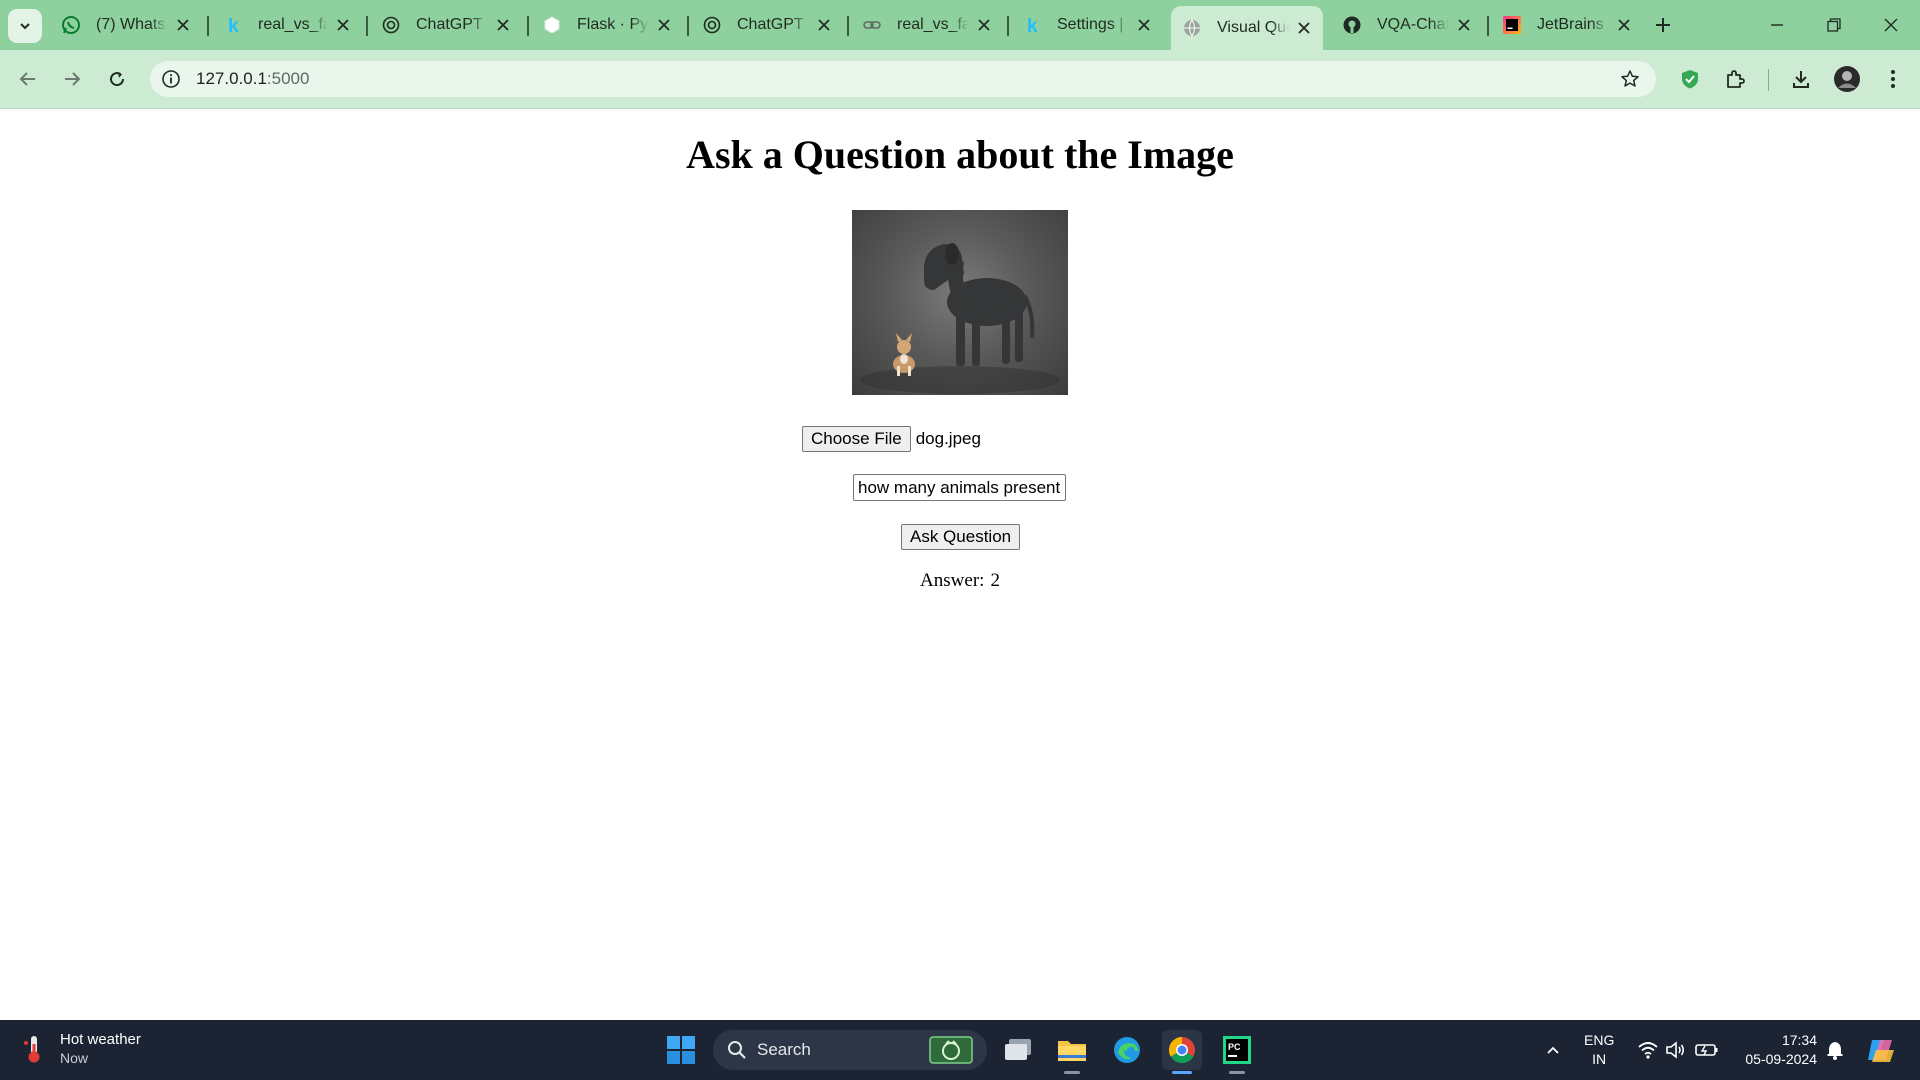 The height and width of the screenshot is (1080, 1920). I want to click on language-indicator: ENG IN, so click(1599, 1050).